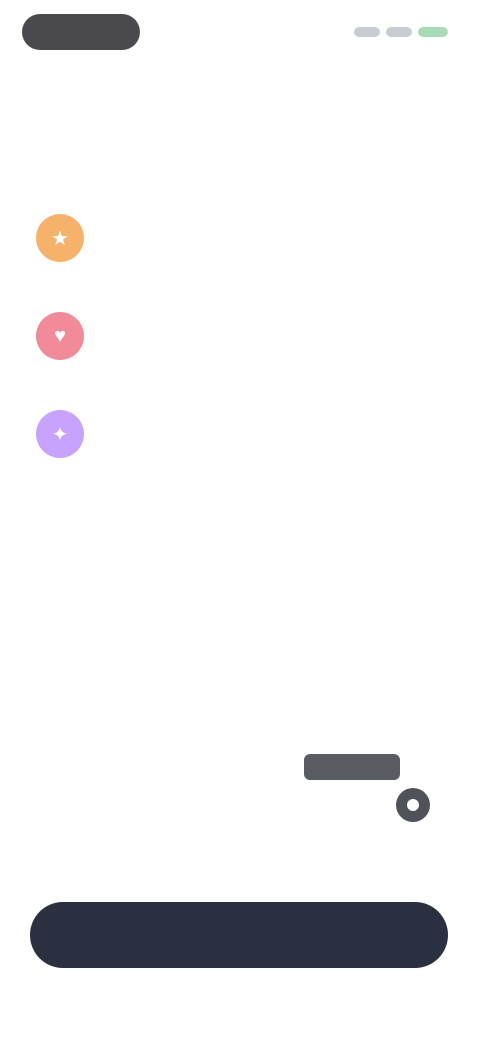  I want to click on status-indicator, so click(402, 32).